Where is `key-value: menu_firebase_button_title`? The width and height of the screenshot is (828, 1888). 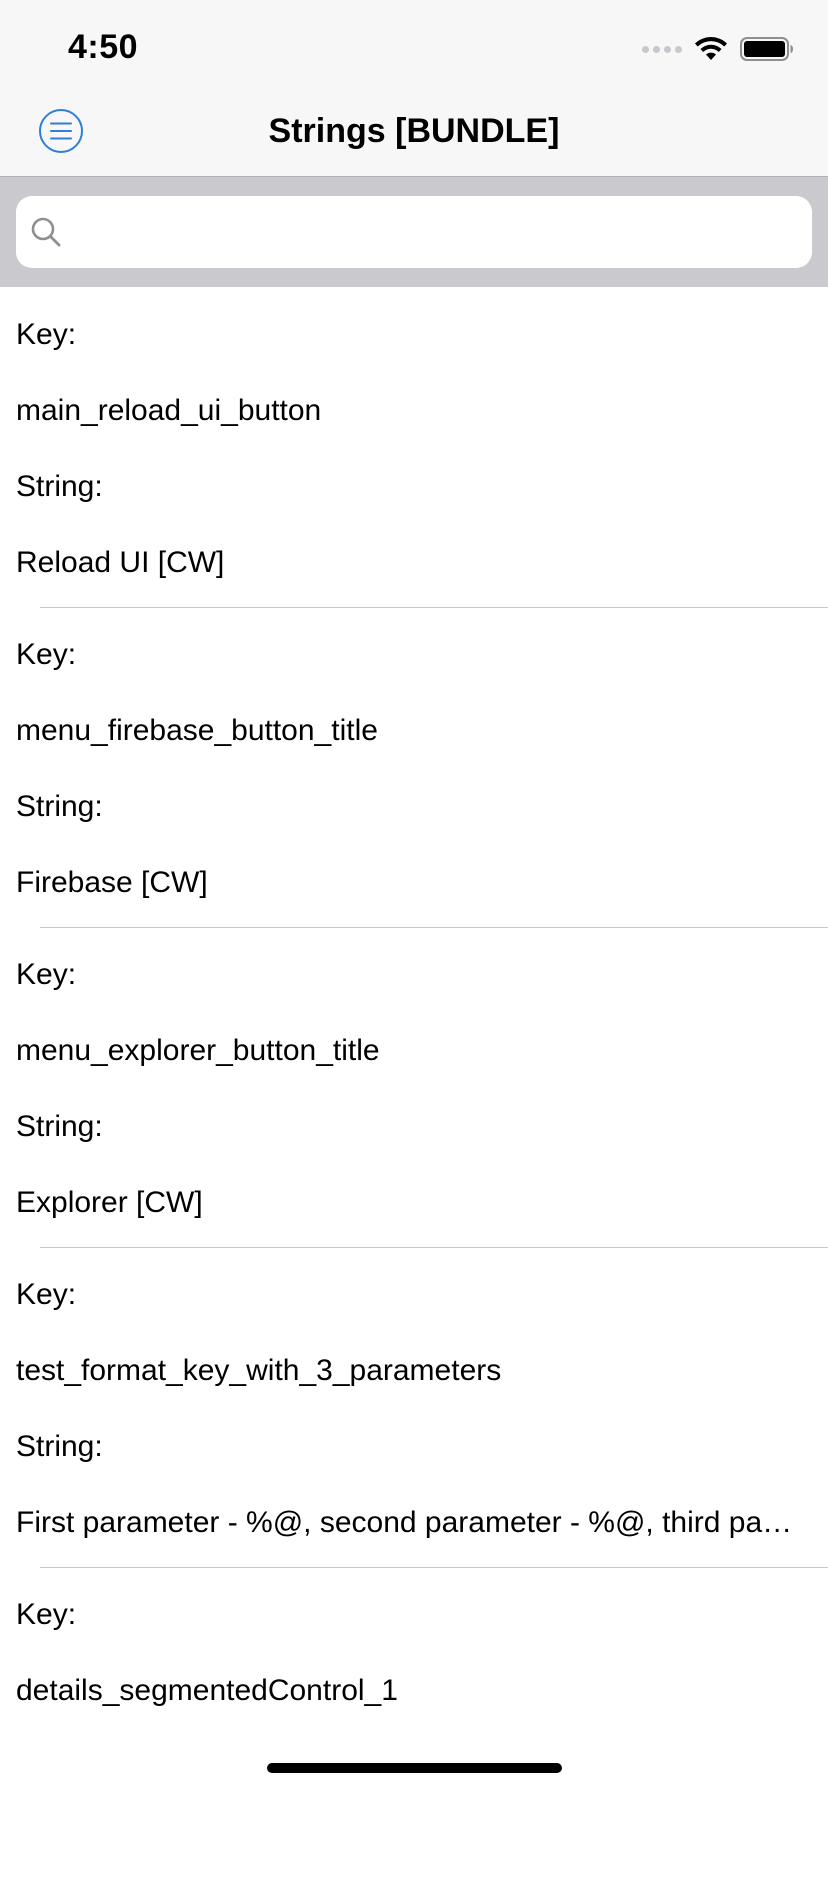
key-value: menu_firebase_button_title is located at coordinates (197, 730).